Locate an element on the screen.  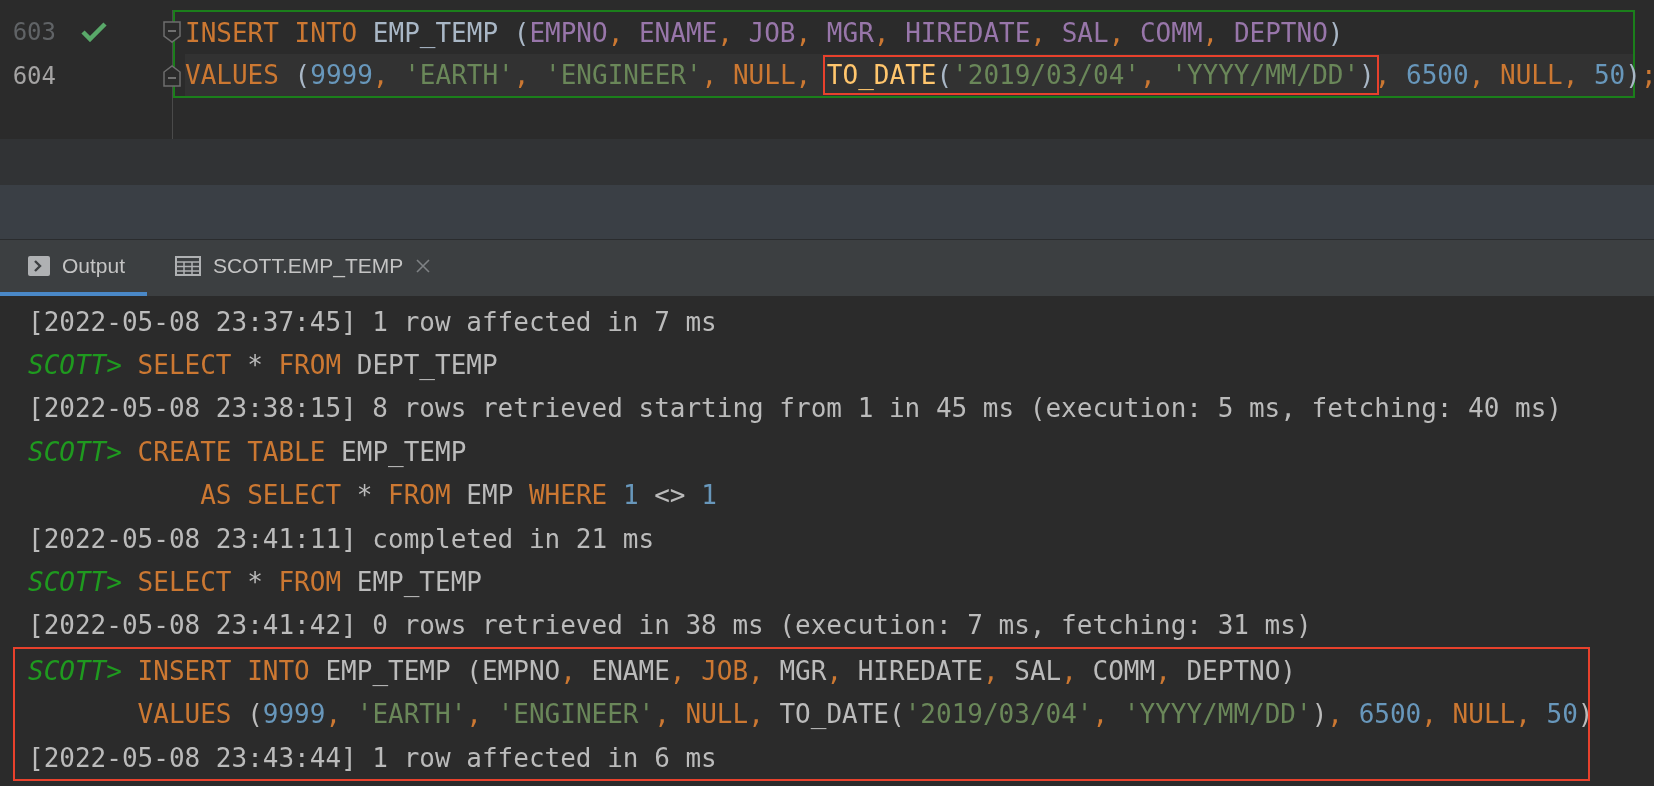
code-line: INSERT INTO EMP_TEMP (EMPNO, ENAME, JOB, MGR, HIREDATE, SAL, COMM, DEPTNO) is located at coordinates (764, 33).